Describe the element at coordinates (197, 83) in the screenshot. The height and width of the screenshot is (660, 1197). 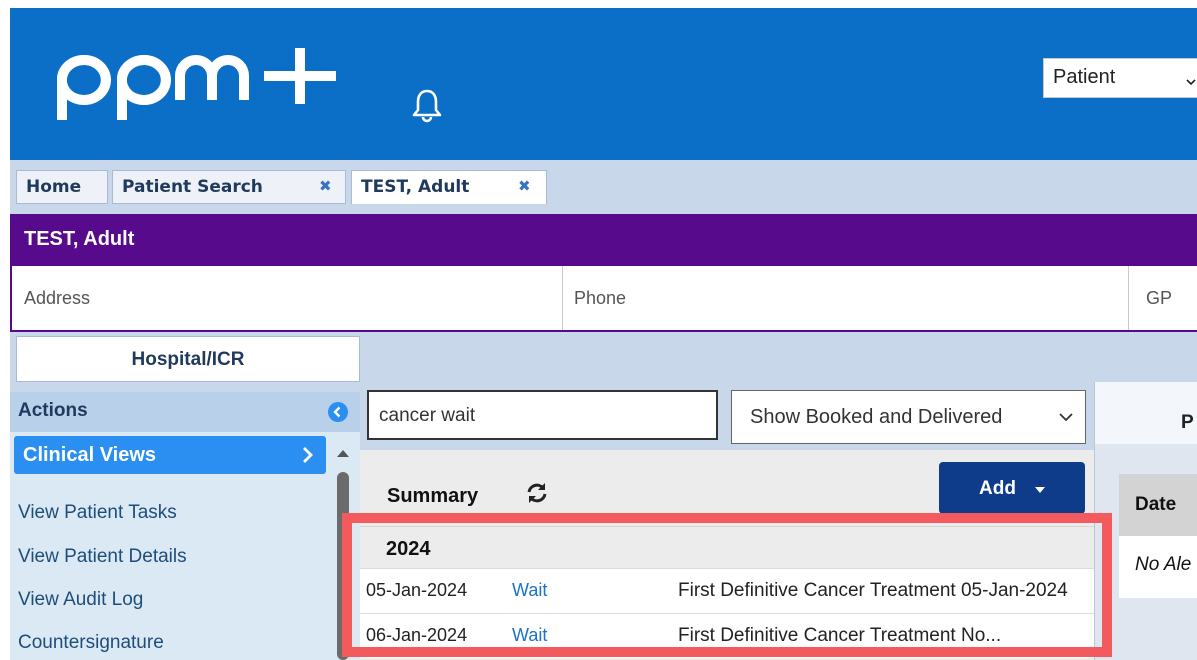
I see `ppm-logo` at that location.